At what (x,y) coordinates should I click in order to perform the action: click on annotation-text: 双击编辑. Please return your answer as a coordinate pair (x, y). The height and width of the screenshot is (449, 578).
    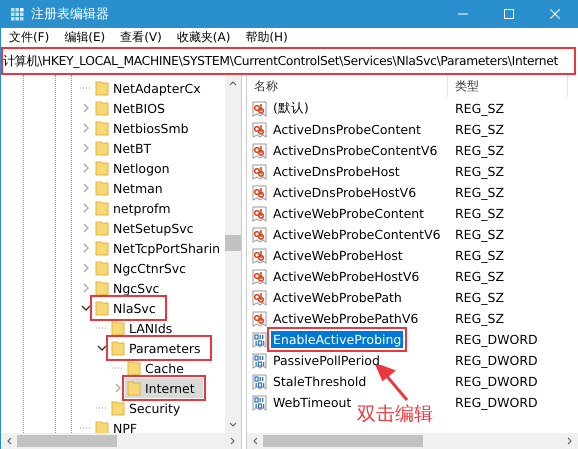
    Looking at the image, I should click on (395, 414).